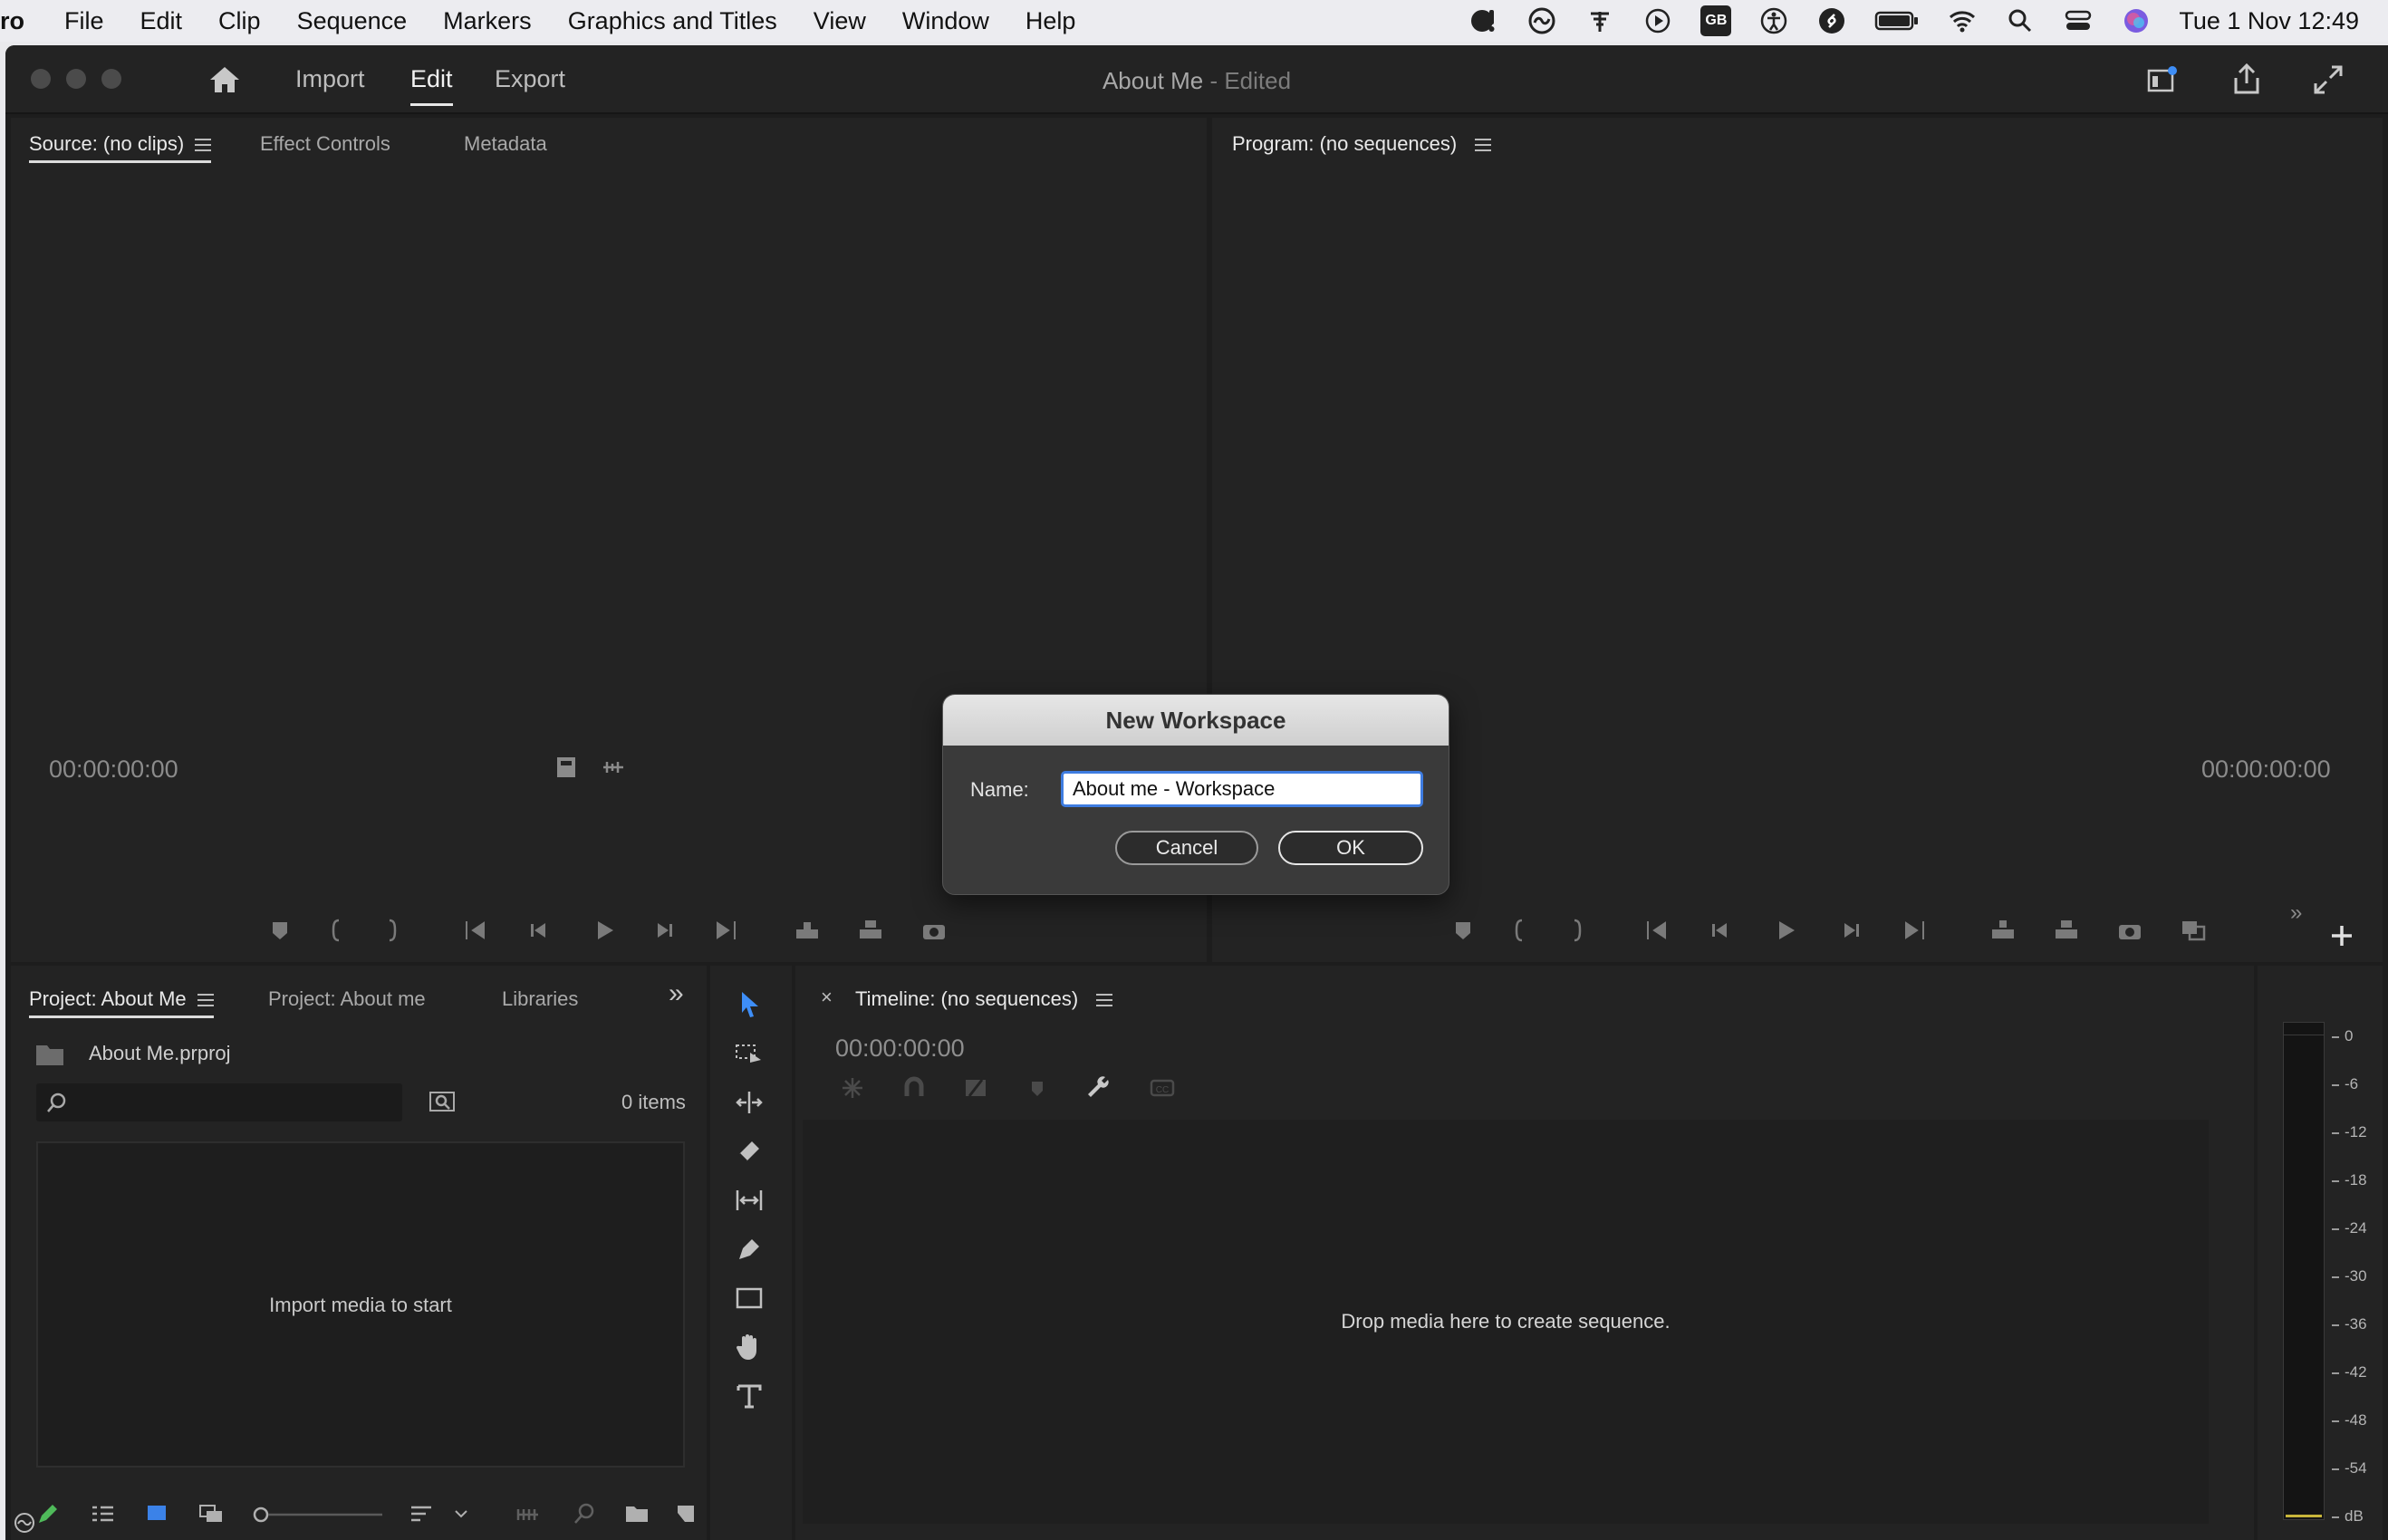  I want to click on accessibility-icon, so click(1774, 20).